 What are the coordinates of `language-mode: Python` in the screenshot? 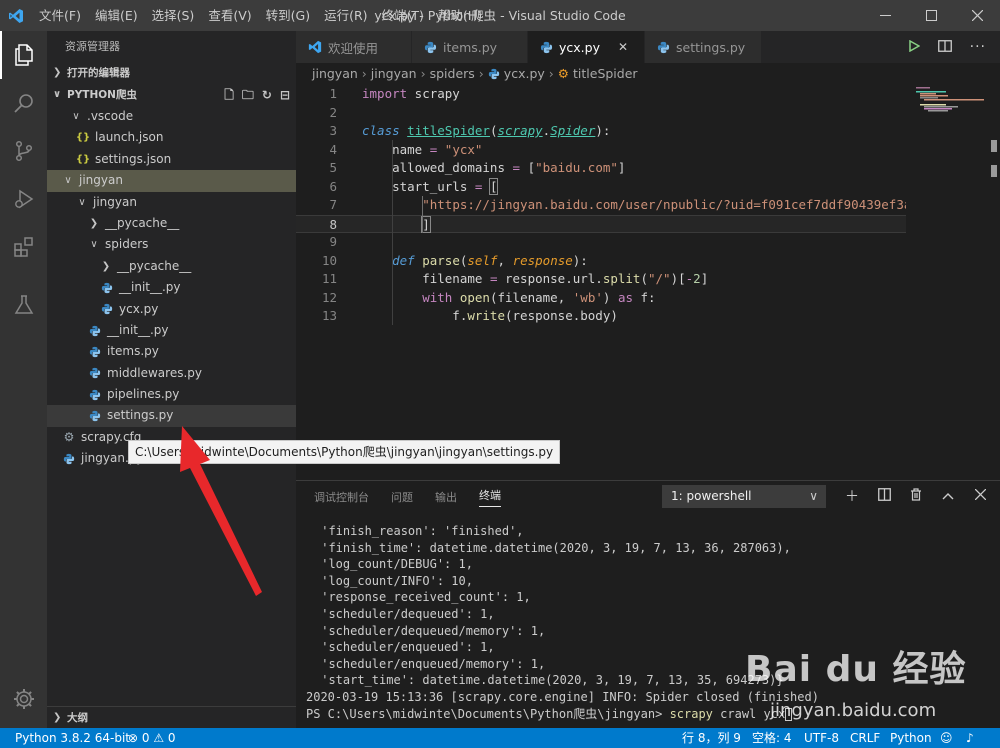 It's located at (911, 738).